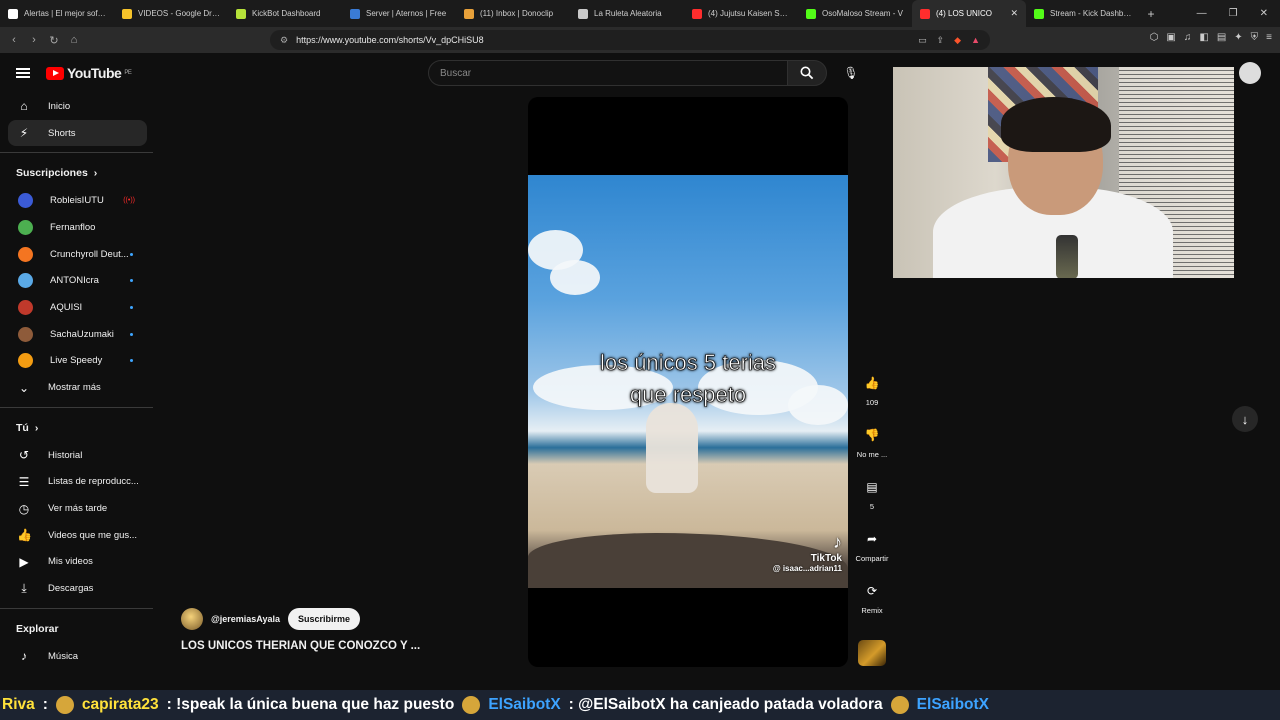 This screenshot has height=720, width=1280. What do you see at coordinates (826, 558) in the screenshot?
I see `tiktok-brand: TikTok` at bounding box center [826, 558].